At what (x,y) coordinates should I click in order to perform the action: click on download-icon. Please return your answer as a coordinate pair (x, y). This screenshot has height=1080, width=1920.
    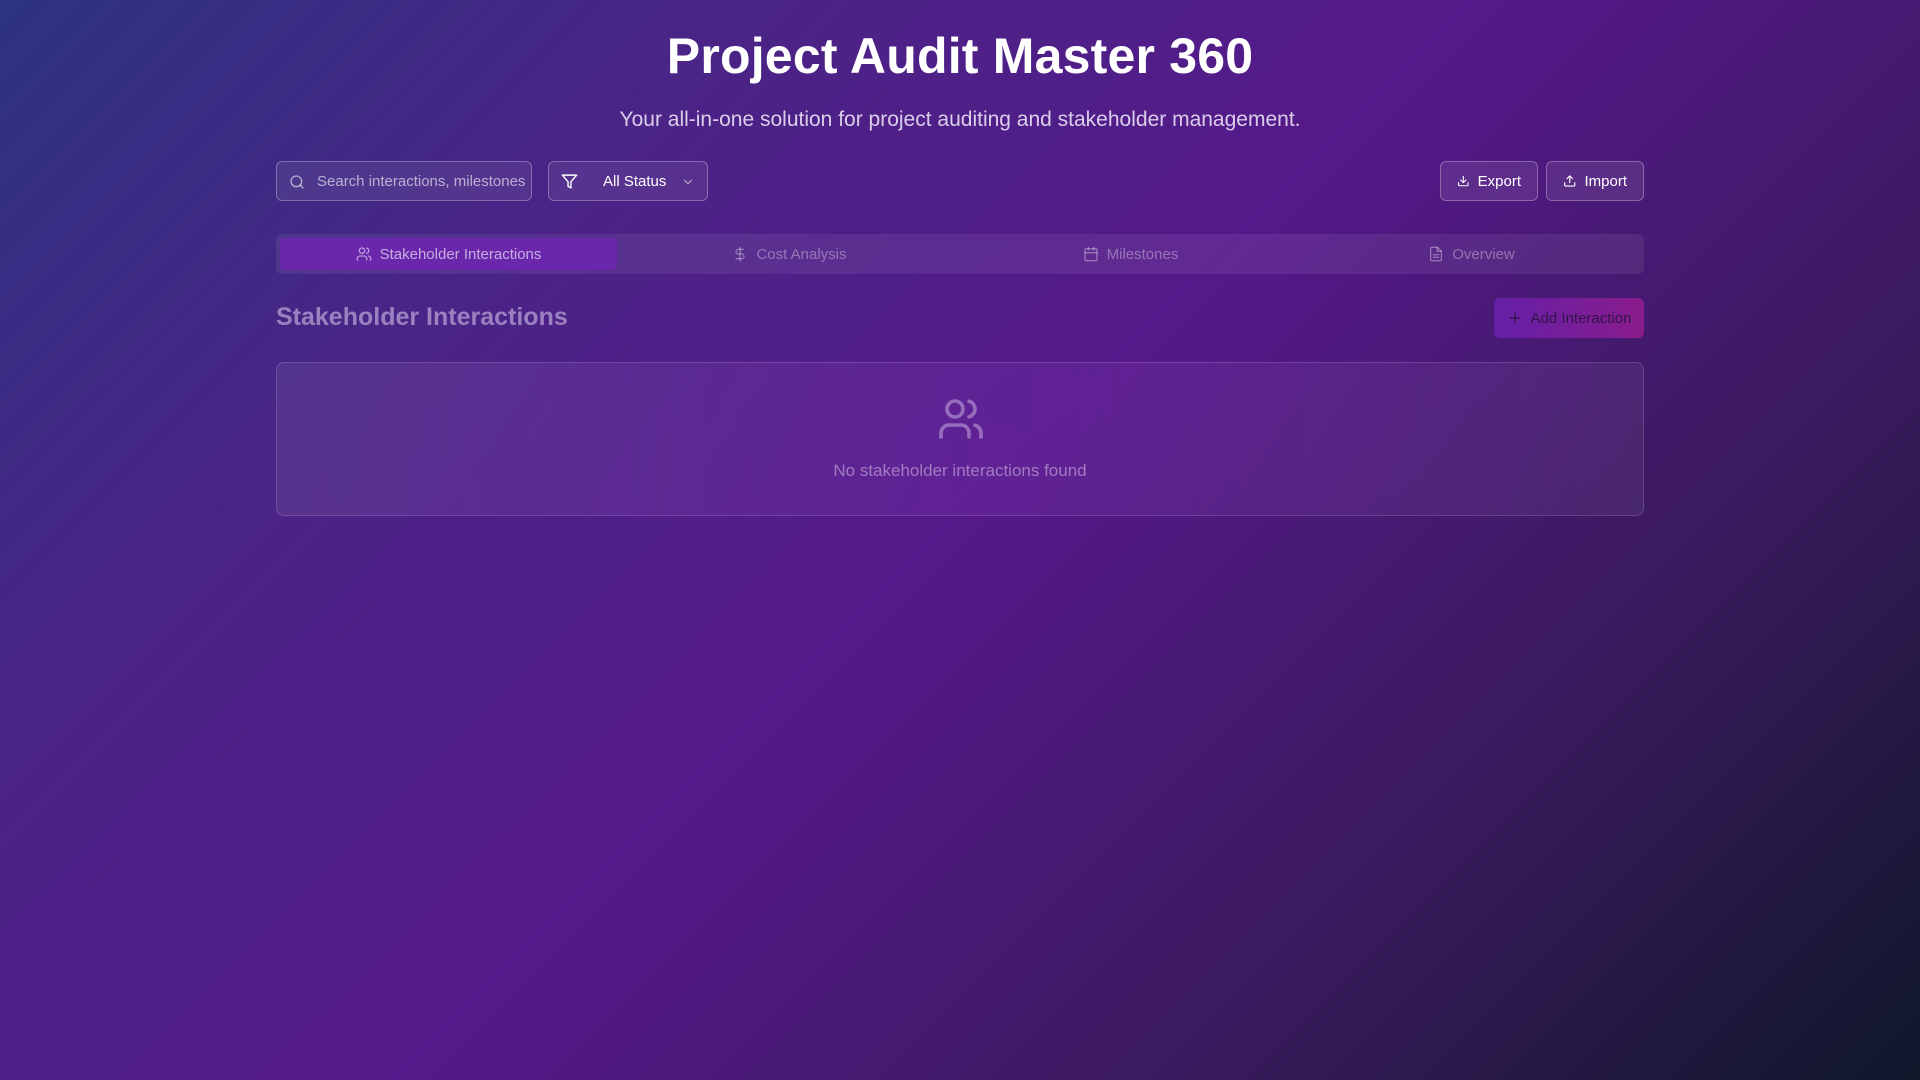
    Looking at the image, I should click on (1463, 181).